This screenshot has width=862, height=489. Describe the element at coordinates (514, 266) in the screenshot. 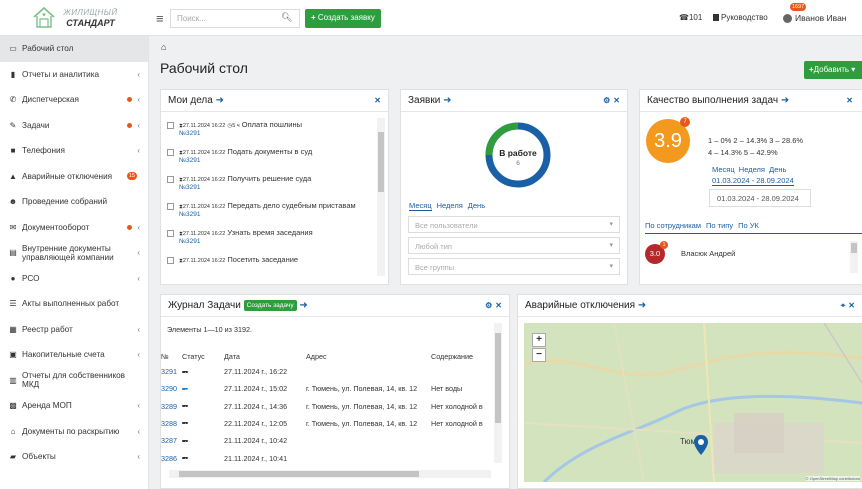

I see `groups-select: Все группы` at that location.